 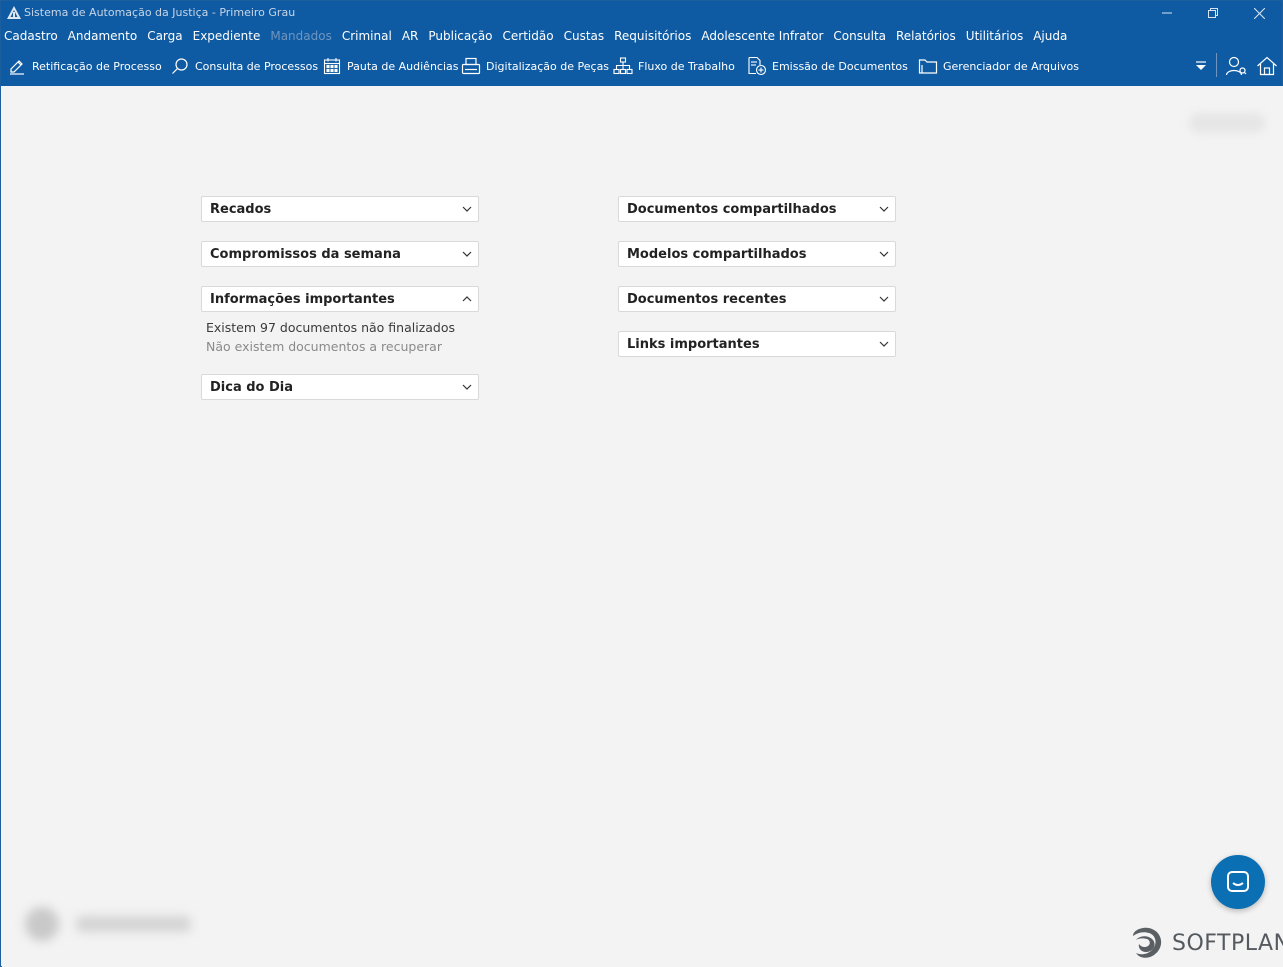 What do you see at coordinates (1227, 123) in the screenshot?
I see `blurred-element` at bounding box center [1227, 123].